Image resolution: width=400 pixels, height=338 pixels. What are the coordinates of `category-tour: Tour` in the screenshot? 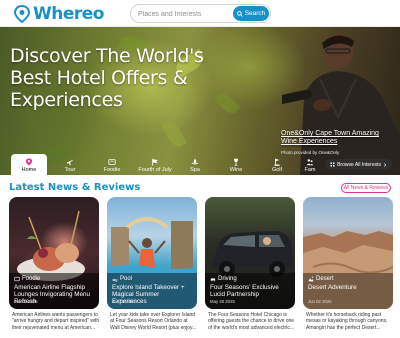 It's located at (70, 164).